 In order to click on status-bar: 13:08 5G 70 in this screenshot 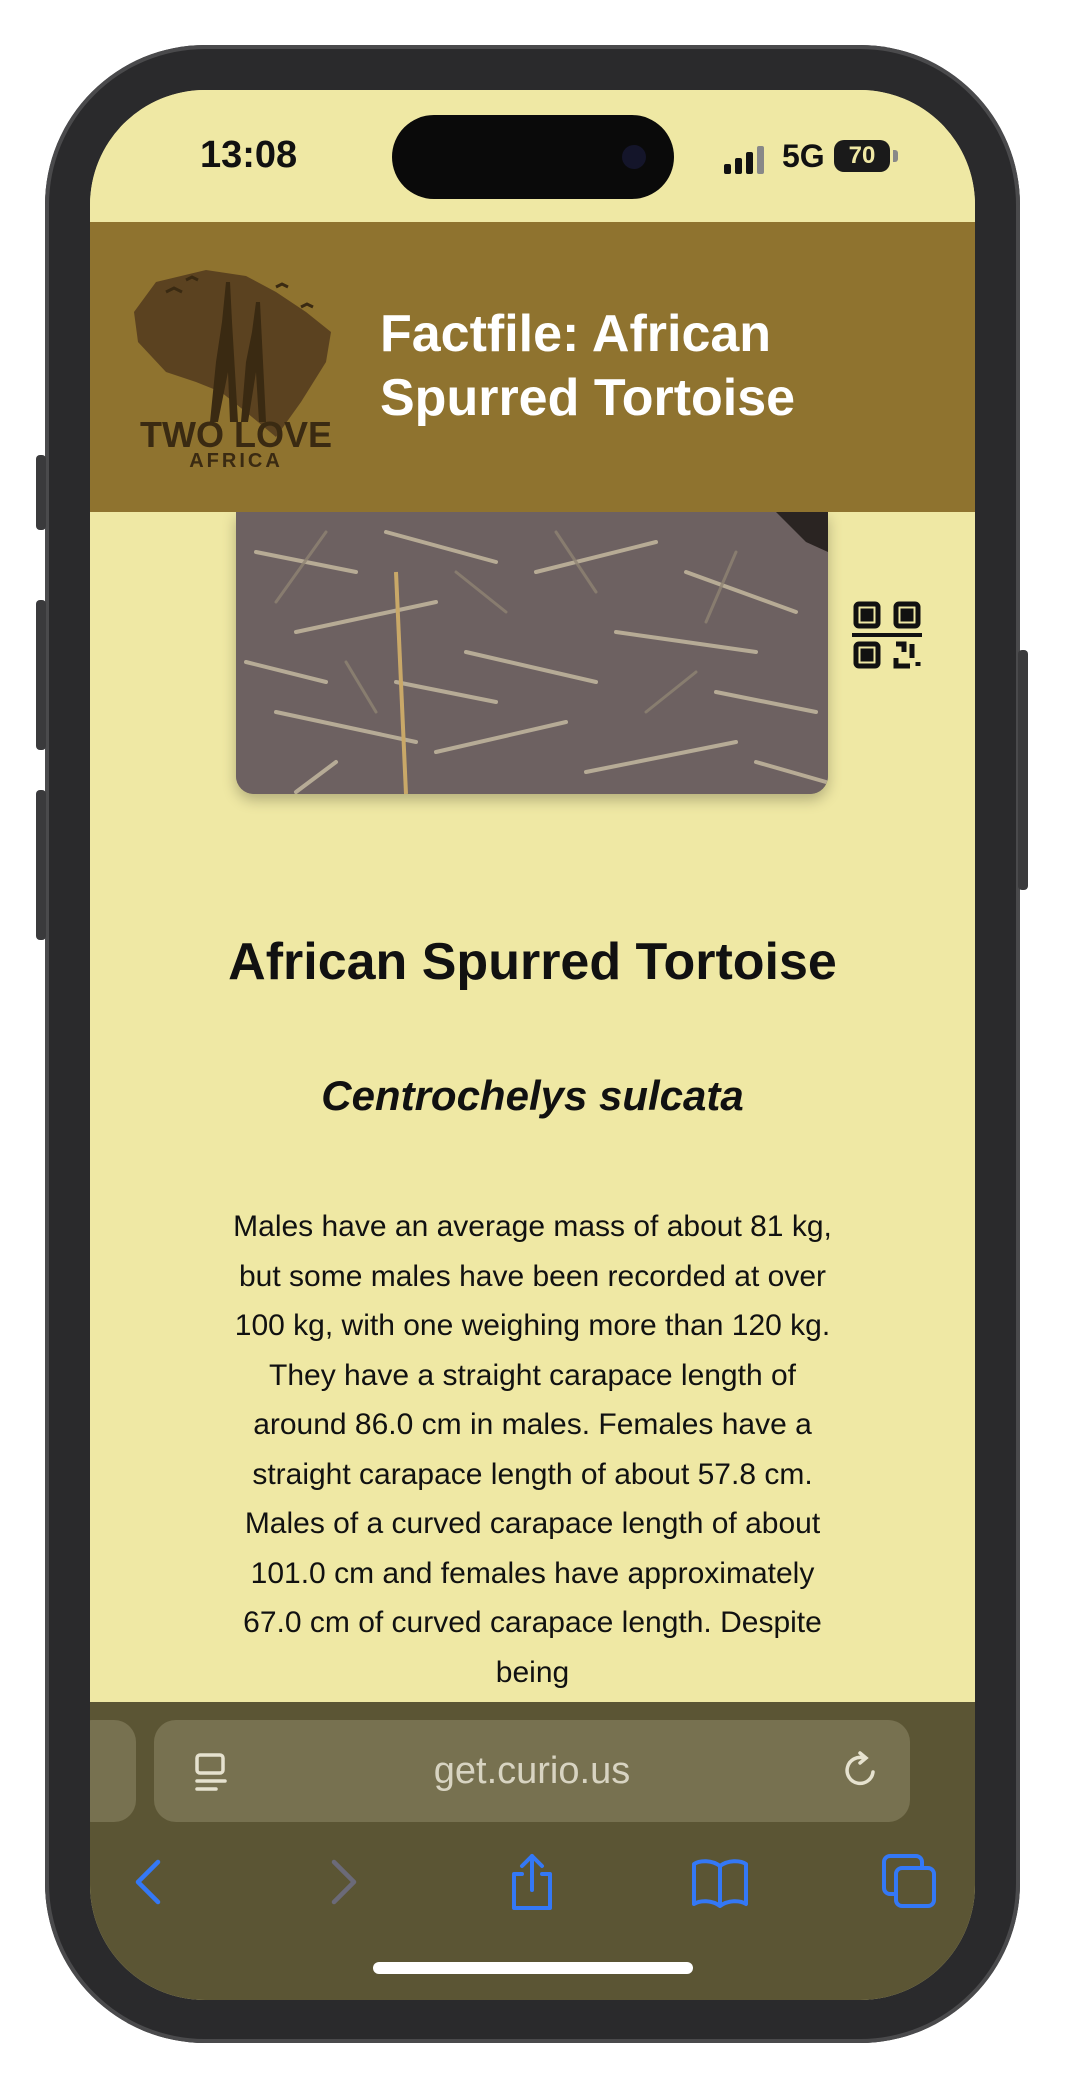, I will do `click(532, 156)`.